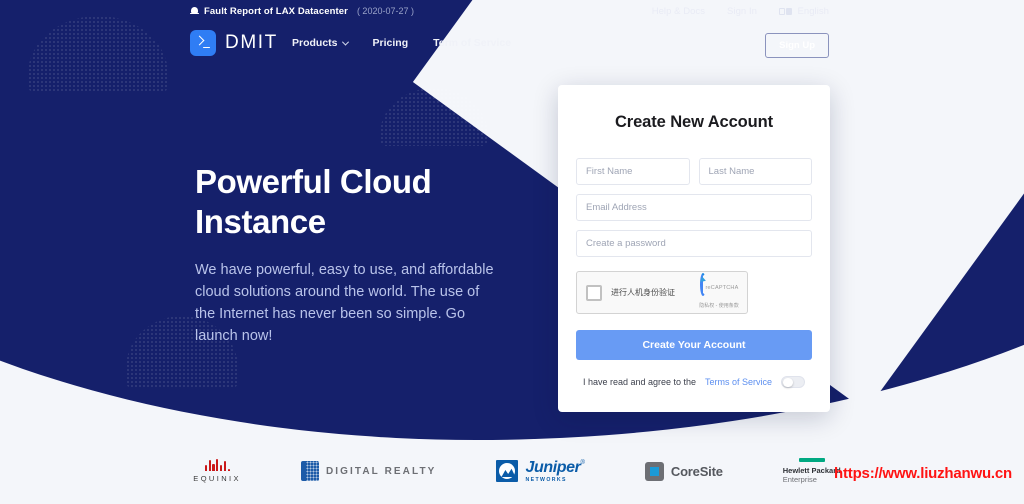  I want to click on nav-item-products-label: Products, so click(315, 43).